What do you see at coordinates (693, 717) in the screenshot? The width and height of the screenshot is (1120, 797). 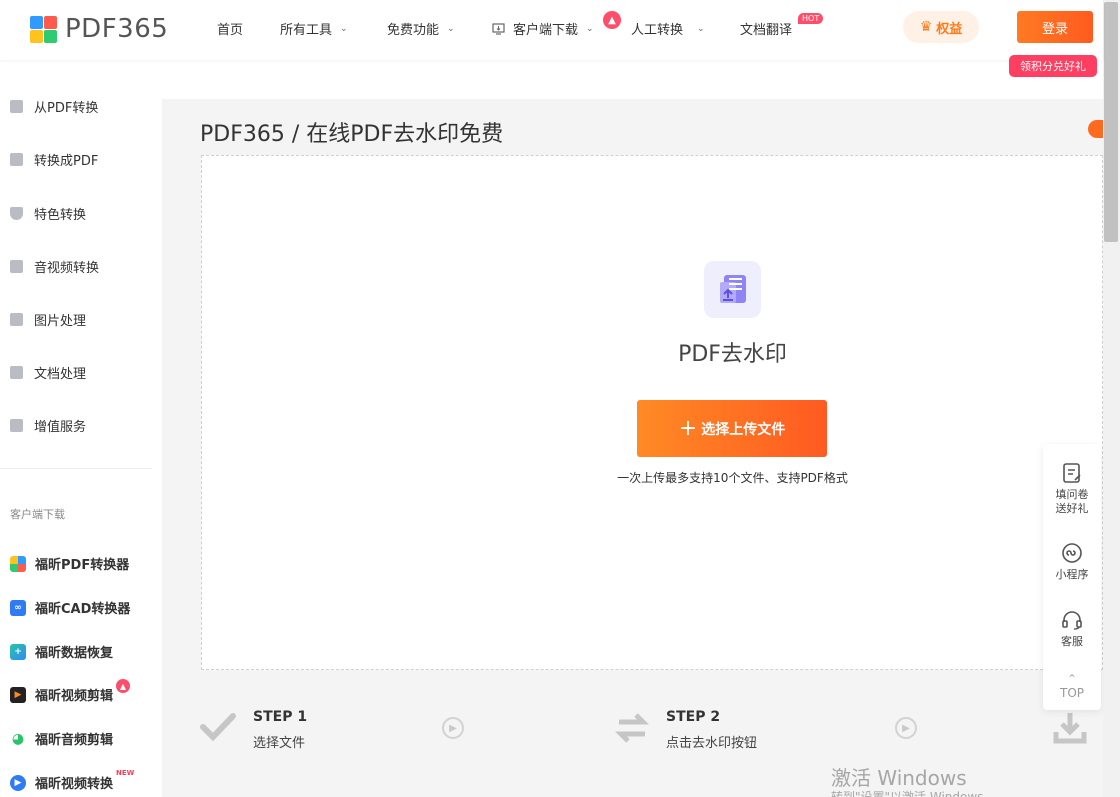 I see `step-2-title: STEP 2` at bounding box center [693, 717].